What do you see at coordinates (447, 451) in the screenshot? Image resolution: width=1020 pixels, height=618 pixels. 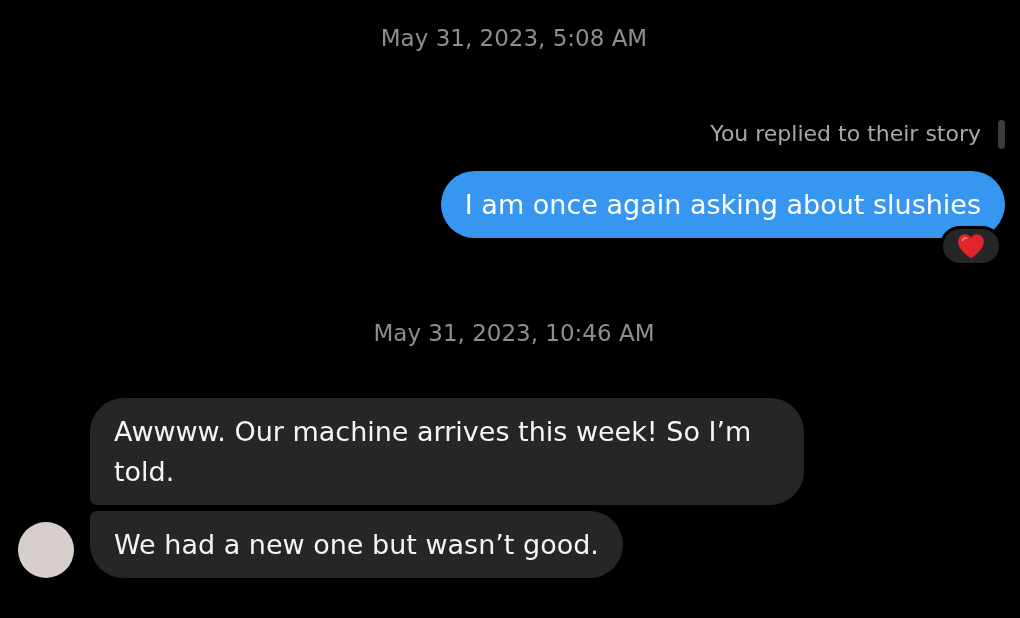 I see `received-message-bubble: Awwww. Our machine arrives this week! So I’m told.` at bounding box center [447, 451].